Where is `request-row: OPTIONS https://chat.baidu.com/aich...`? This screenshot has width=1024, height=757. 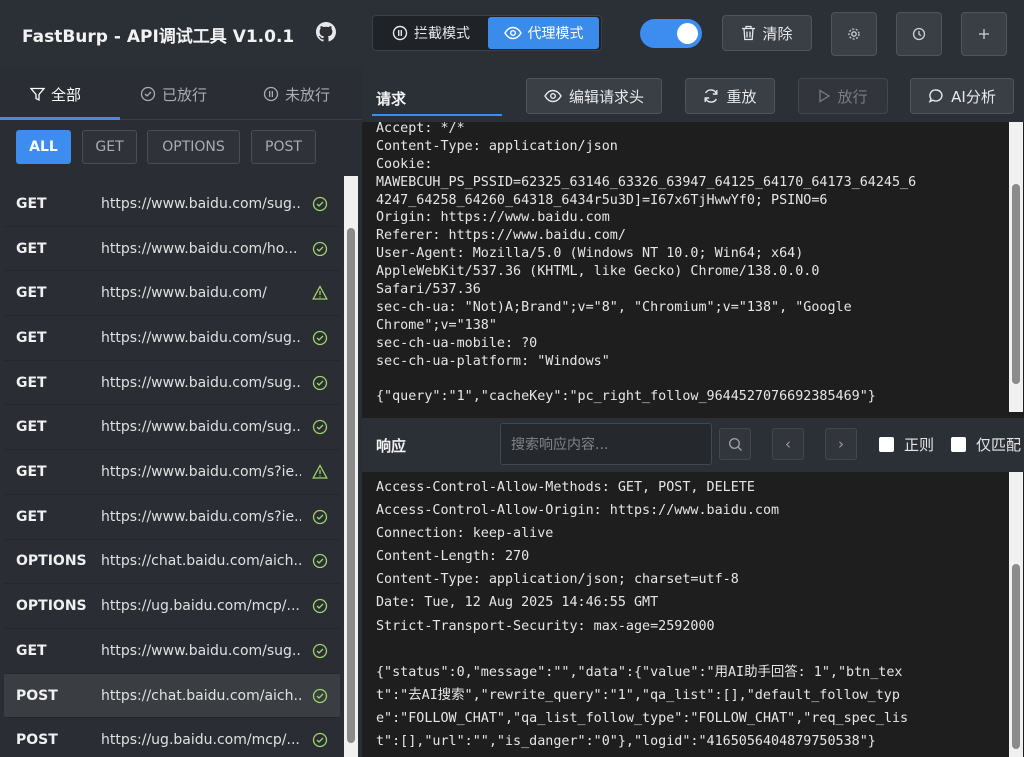 request-row: OPTIONS https://chat.baidu.com/aich... is located at coordinates (172, 562).